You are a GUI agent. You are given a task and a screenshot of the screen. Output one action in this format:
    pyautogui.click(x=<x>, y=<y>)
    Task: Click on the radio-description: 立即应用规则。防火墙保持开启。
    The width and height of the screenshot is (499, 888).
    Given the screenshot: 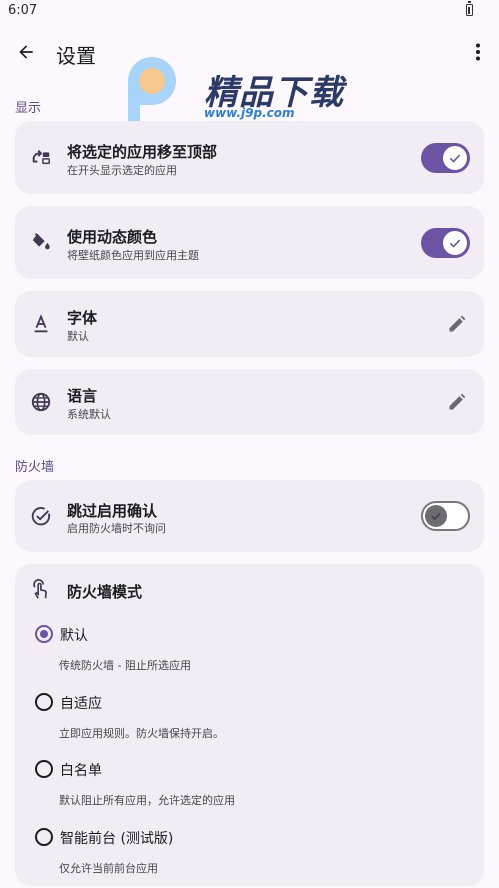 What is the action you would take?
    pyautogui.click(x=141, y=733)
    